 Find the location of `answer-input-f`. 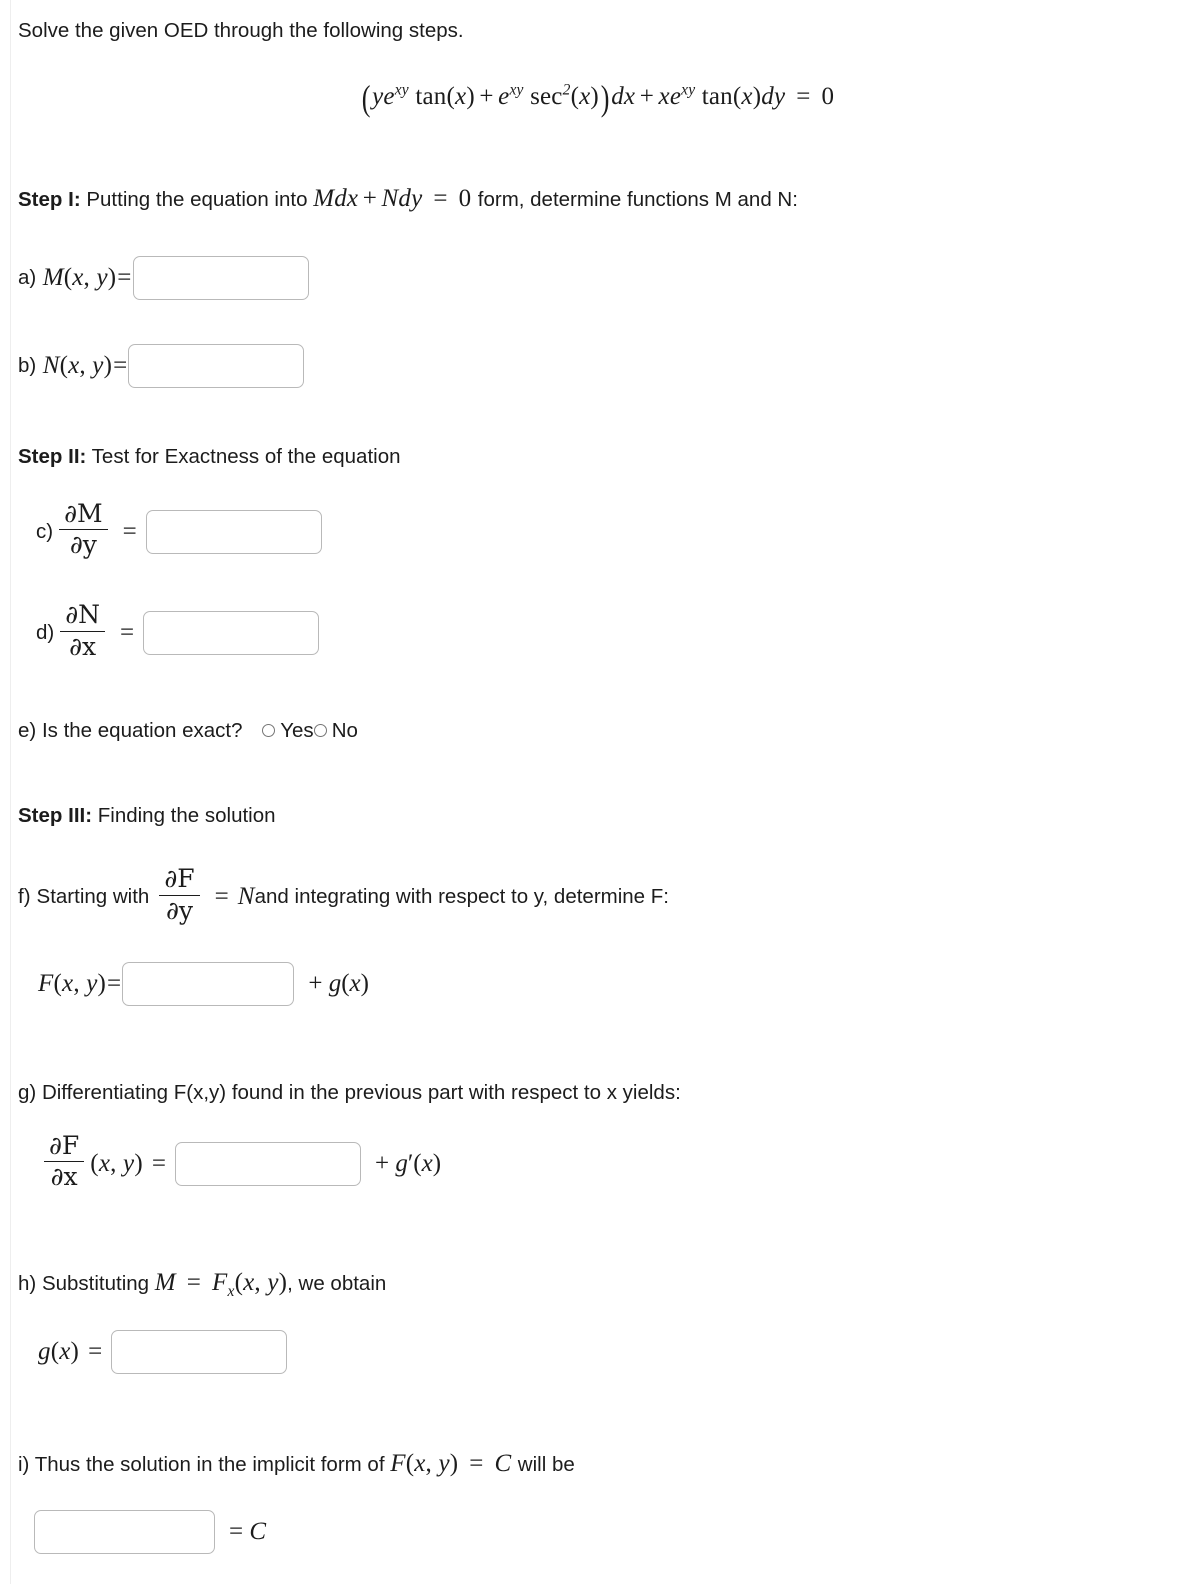

answer-input-f is located at coordinates (208, 983).